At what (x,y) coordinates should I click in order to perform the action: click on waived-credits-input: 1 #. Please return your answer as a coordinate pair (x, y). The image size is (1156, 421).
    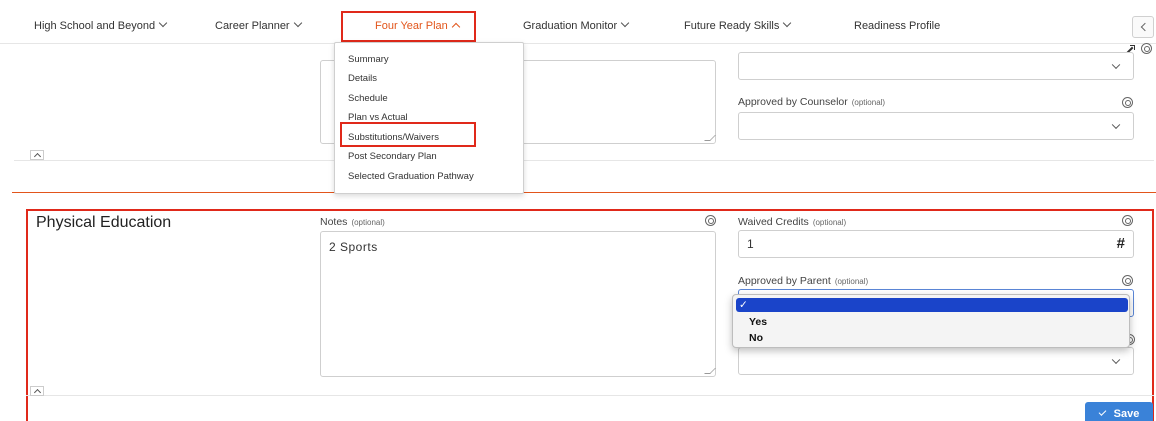
    Looking at the image, I should click on (936, 244).